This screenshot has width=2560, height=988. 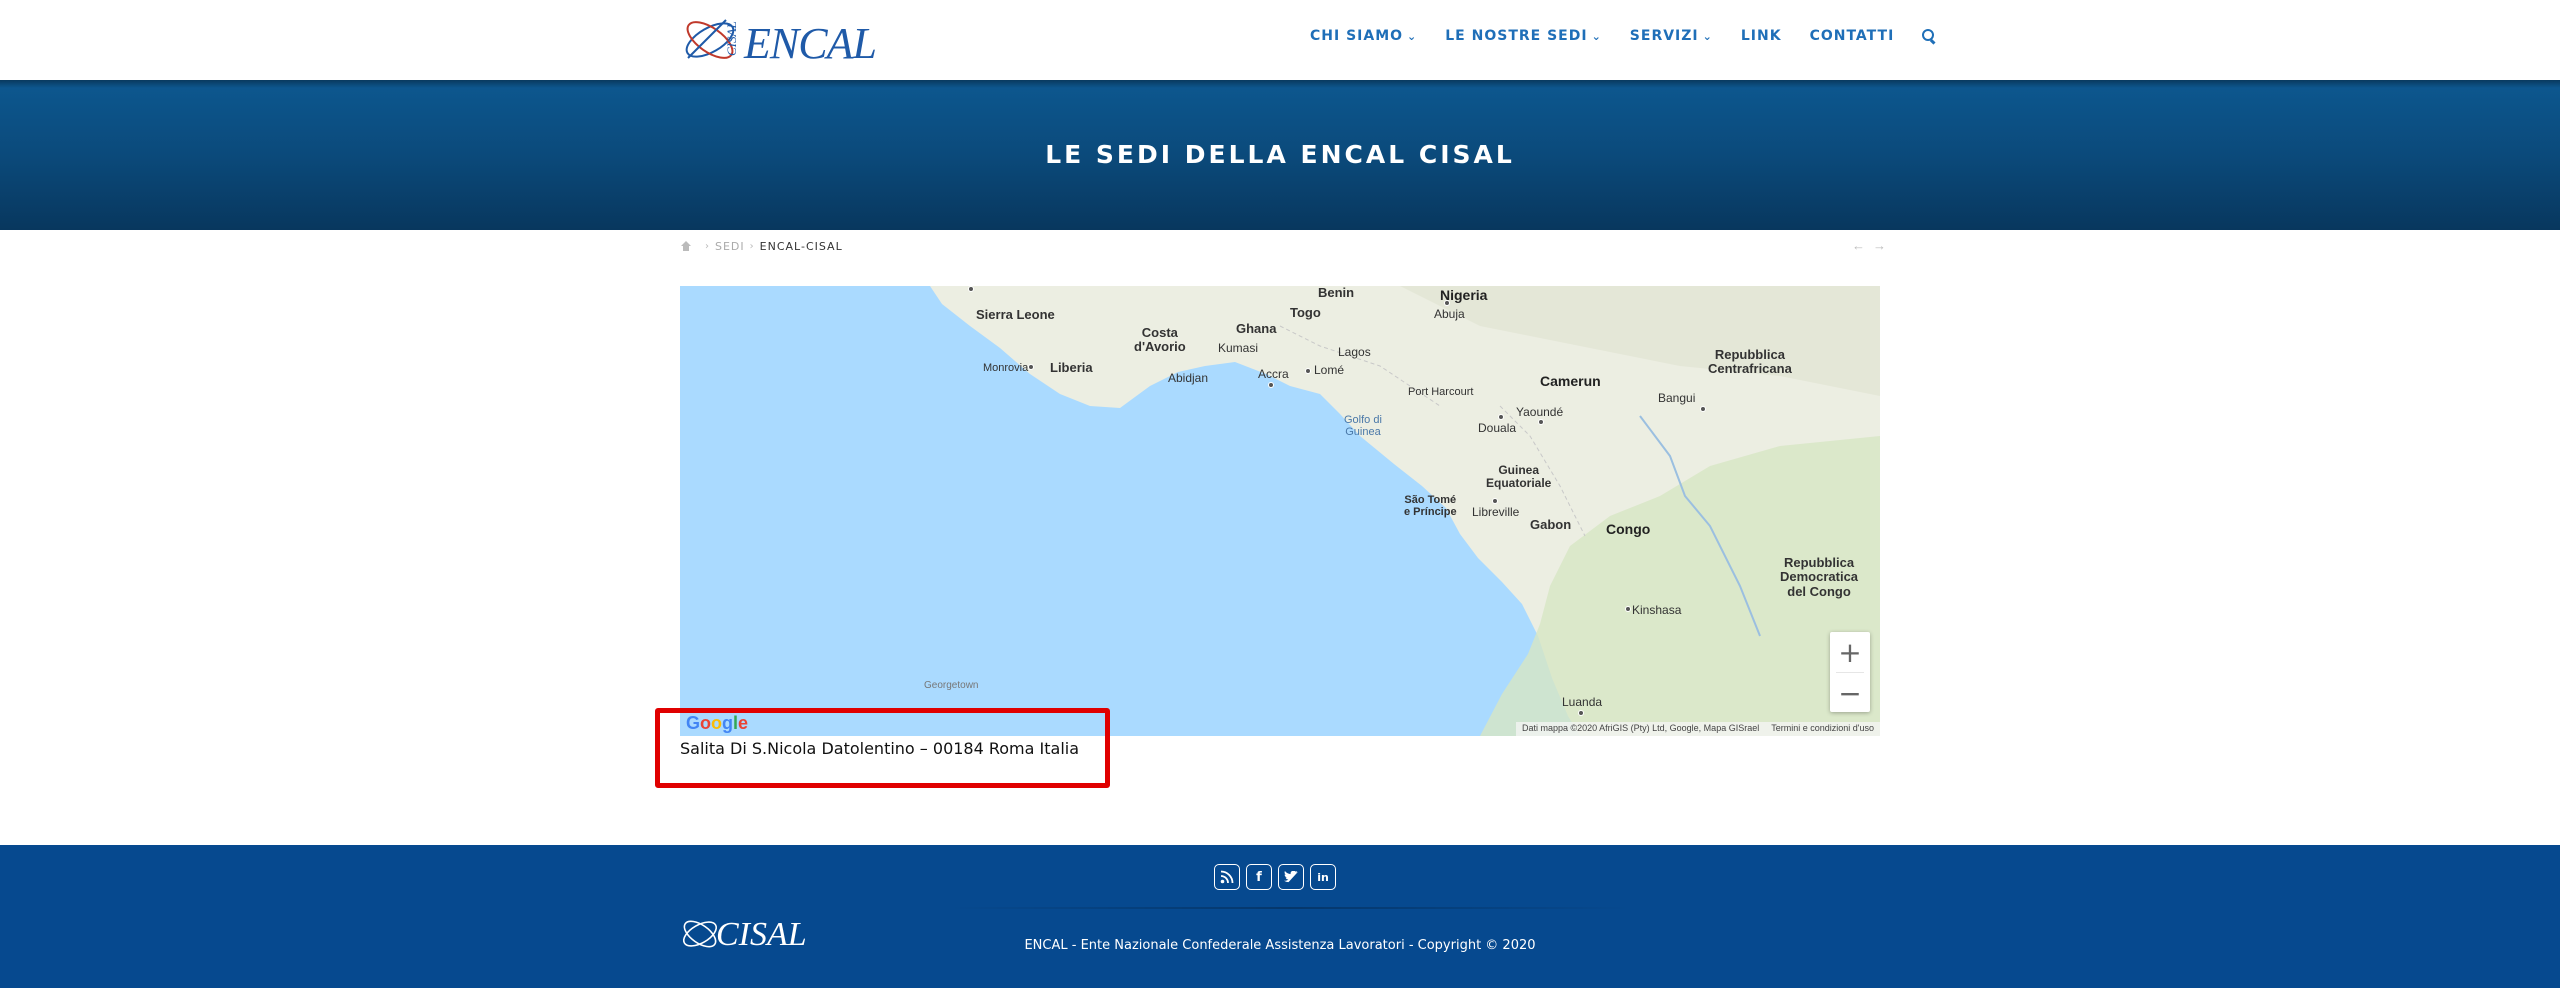 I want to click on footer-divider, so click(x=1290, y=908).